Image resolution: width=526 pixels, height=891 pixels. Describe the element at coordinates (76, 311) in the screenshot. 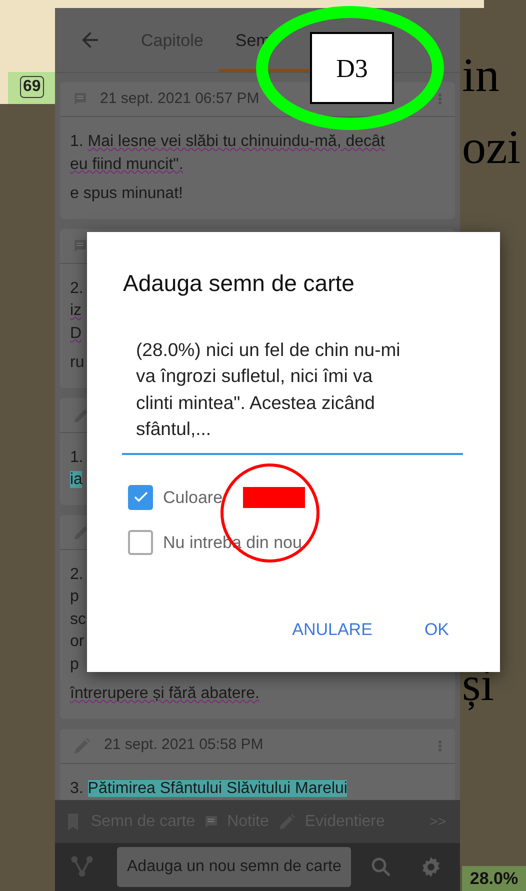

I see `excerpt-line: iz` at that location.